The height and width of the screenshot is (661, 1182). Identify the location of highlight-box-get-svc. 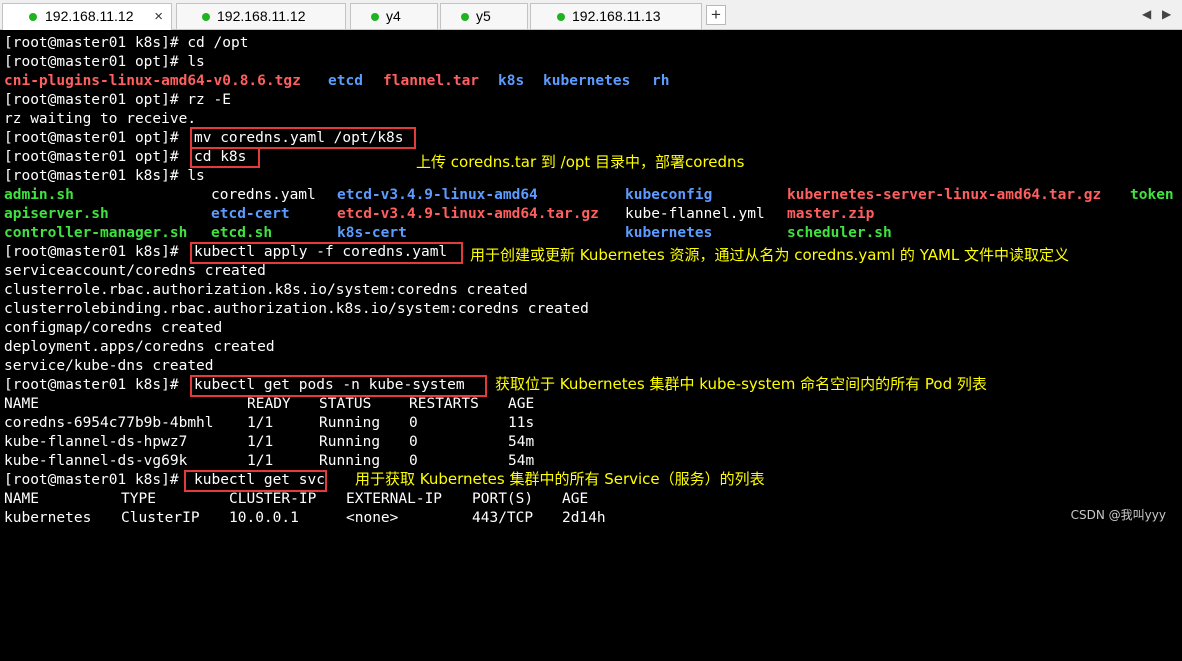
(255, 481).